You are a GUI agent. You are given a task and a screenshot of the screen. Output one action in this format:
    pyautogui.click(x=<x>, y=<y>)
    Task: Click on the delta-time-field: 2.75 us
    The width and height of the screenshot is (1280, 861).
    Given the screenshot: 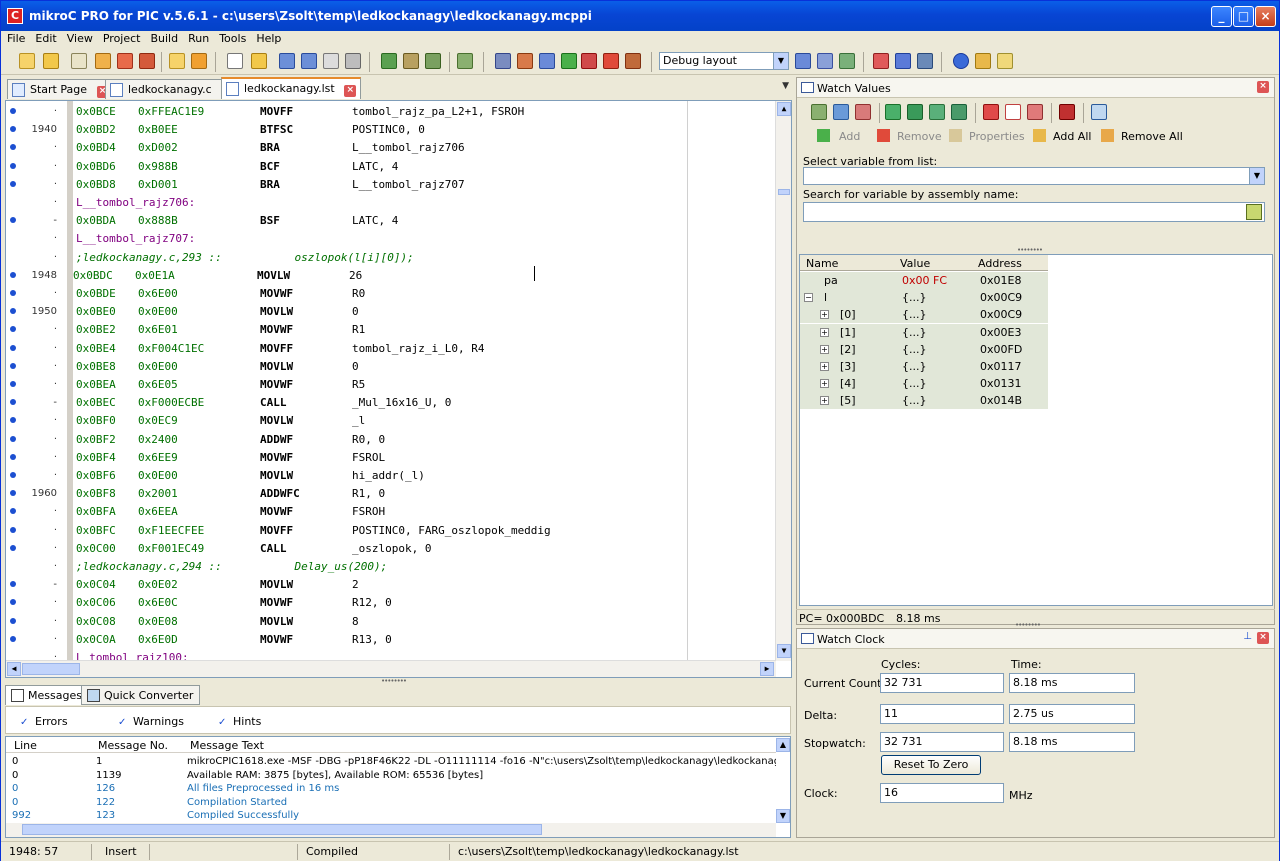 What is the action you would take?
    pyautogui.click(x=1072, y=714)
    